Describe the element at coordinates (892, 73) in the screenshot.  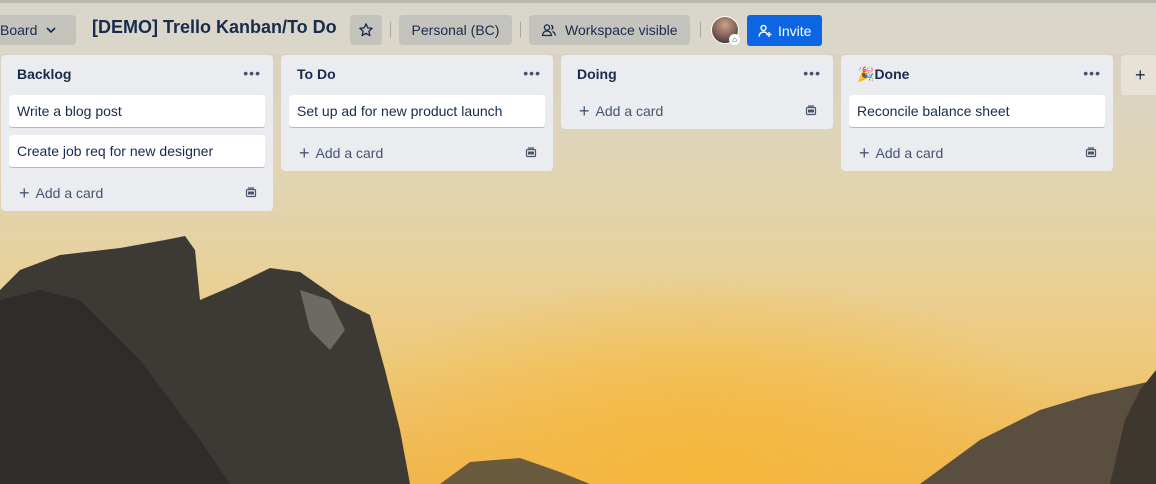
I see `list-title-text: Done` at that location.